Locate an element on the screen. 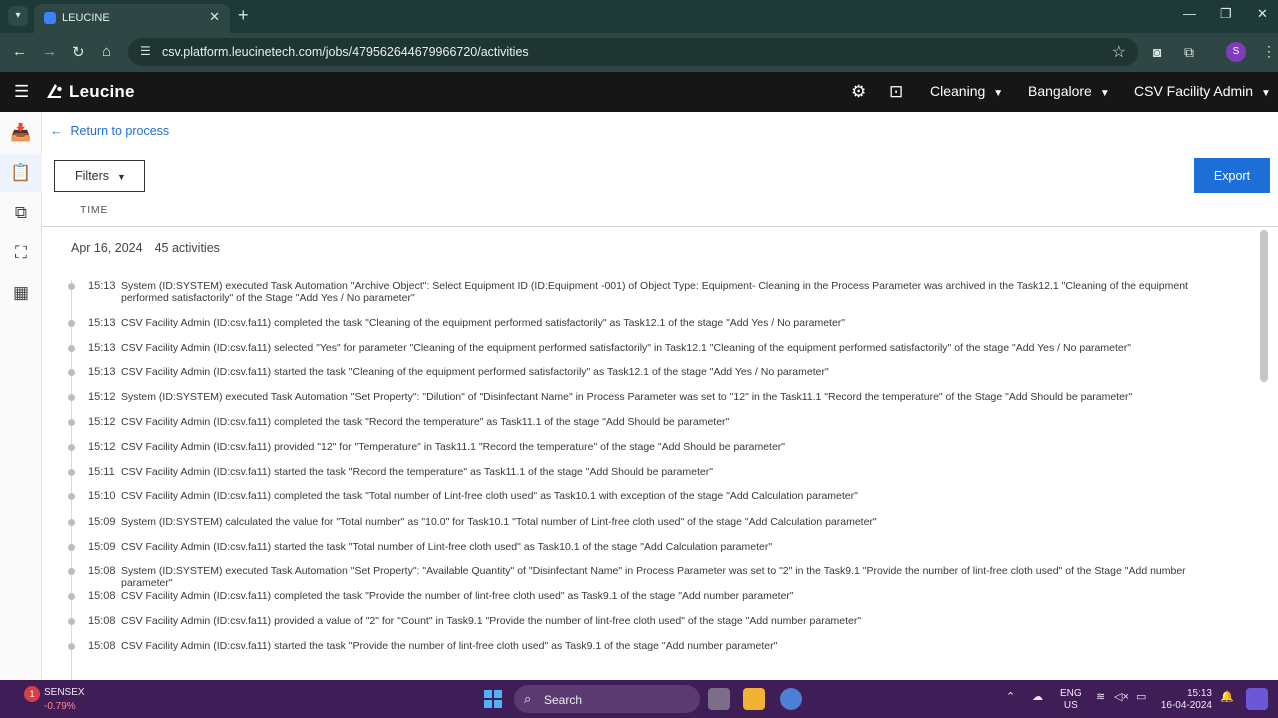 The image size is (1278, 718). reload-icon: ↻ is located at coordinates (78, 52).